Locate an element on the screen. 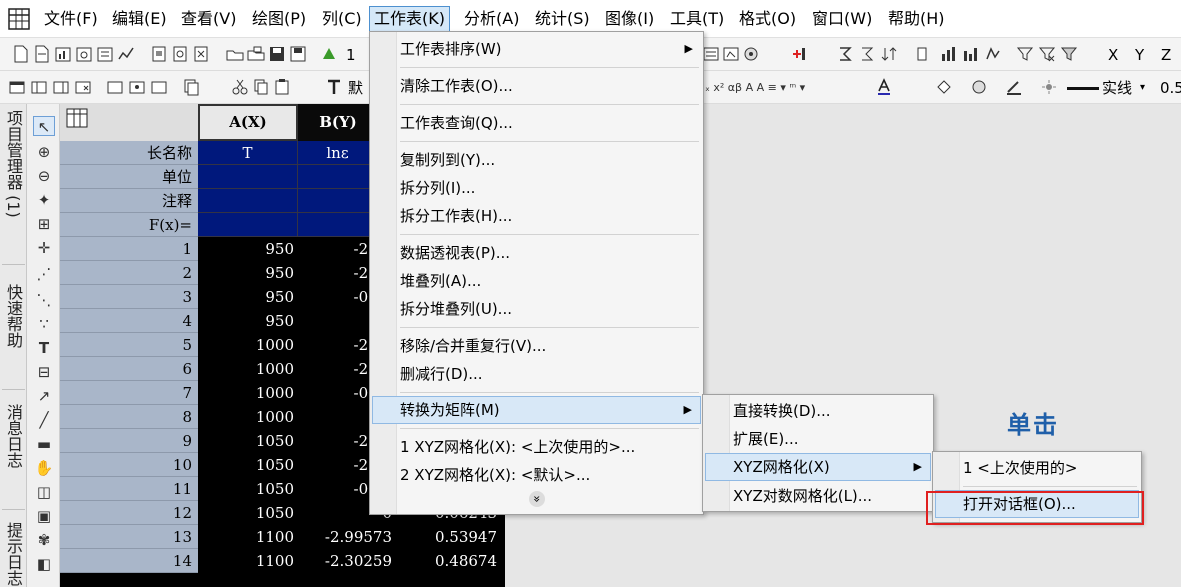 This screenshot has height=587, width=1181. menu-view: 查看(V) is located at coordinates (208, 19).